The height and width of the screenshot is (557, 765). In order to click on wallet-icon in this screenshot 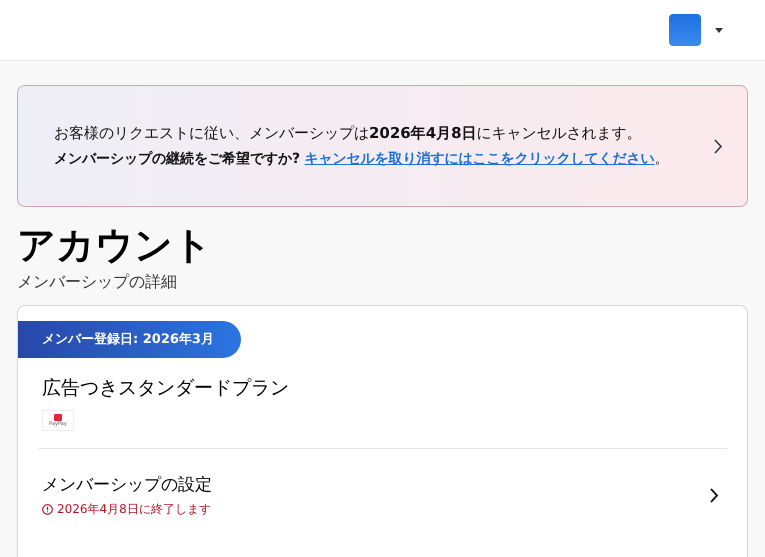, I will do `click(58, 417)`.